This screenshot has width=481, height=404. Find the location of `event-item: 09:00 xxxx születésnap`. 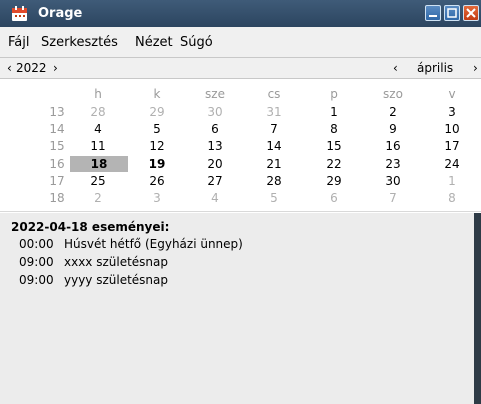

event-item: 09:00 xxxx születésnap is located at coordinates (93, 262).